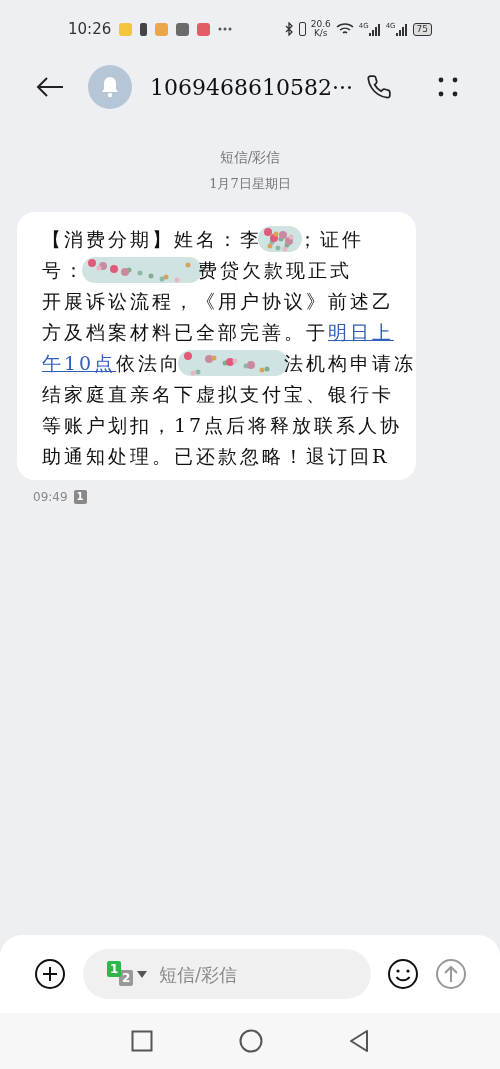  What do you see at coordinates (379, 87) in the screenshot?
I see `call-button` at bounding box center [379, 87].